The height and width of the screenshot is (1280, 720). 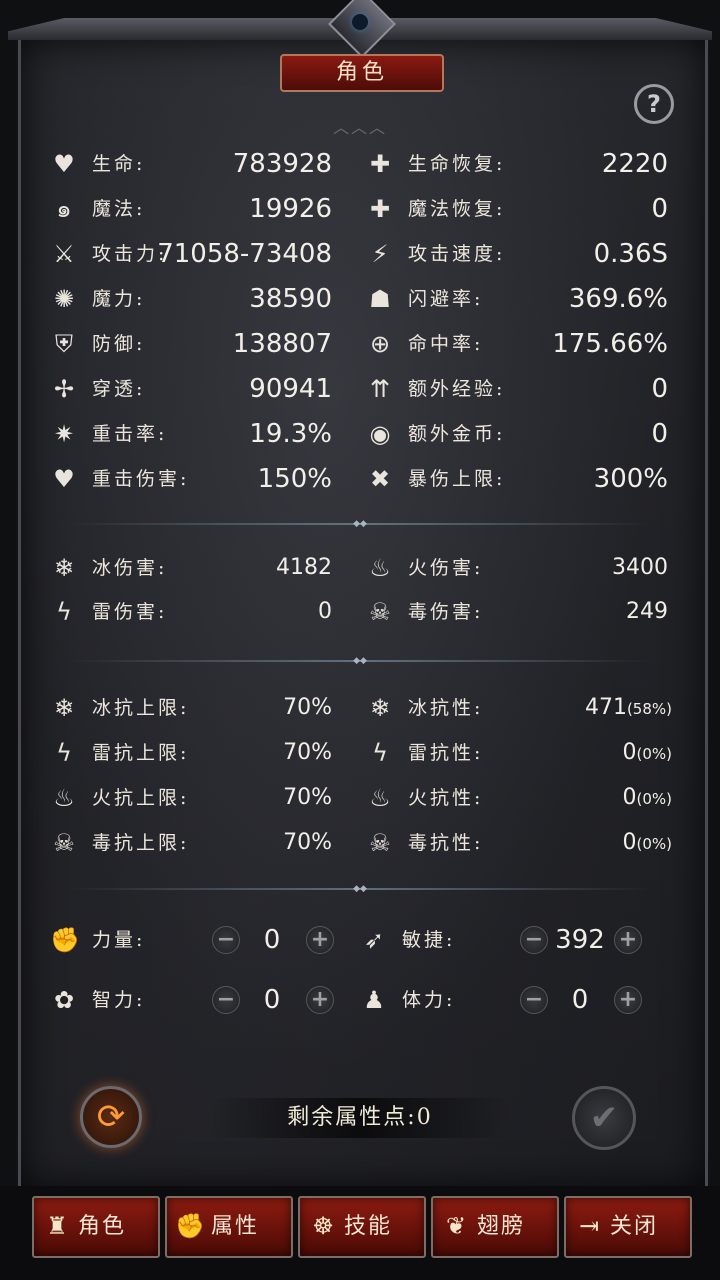 What do you see at coordinates (96, 1227) in the screenshot?
I see `tab-0: ♜ 角色` at bounding box center [96, 1227].